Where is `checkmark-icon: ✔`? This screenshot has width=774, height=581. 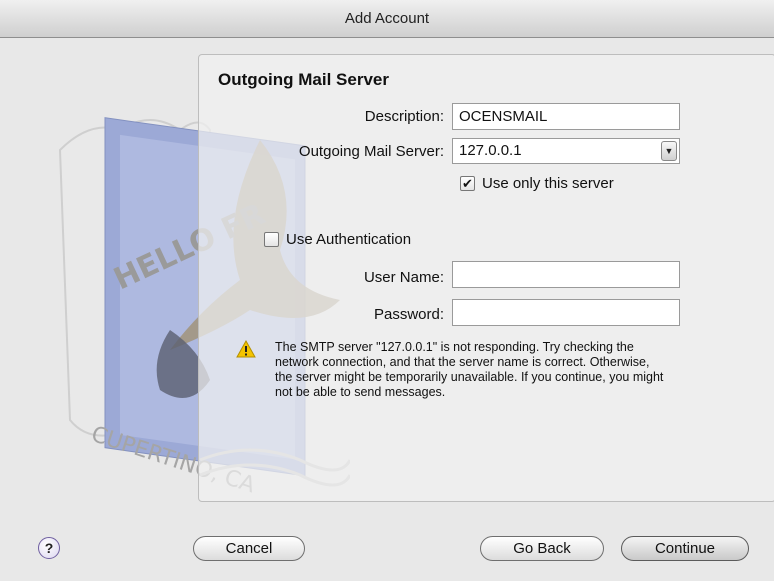
checkmark-icon: ✔ is located at coordinates (467, 183).